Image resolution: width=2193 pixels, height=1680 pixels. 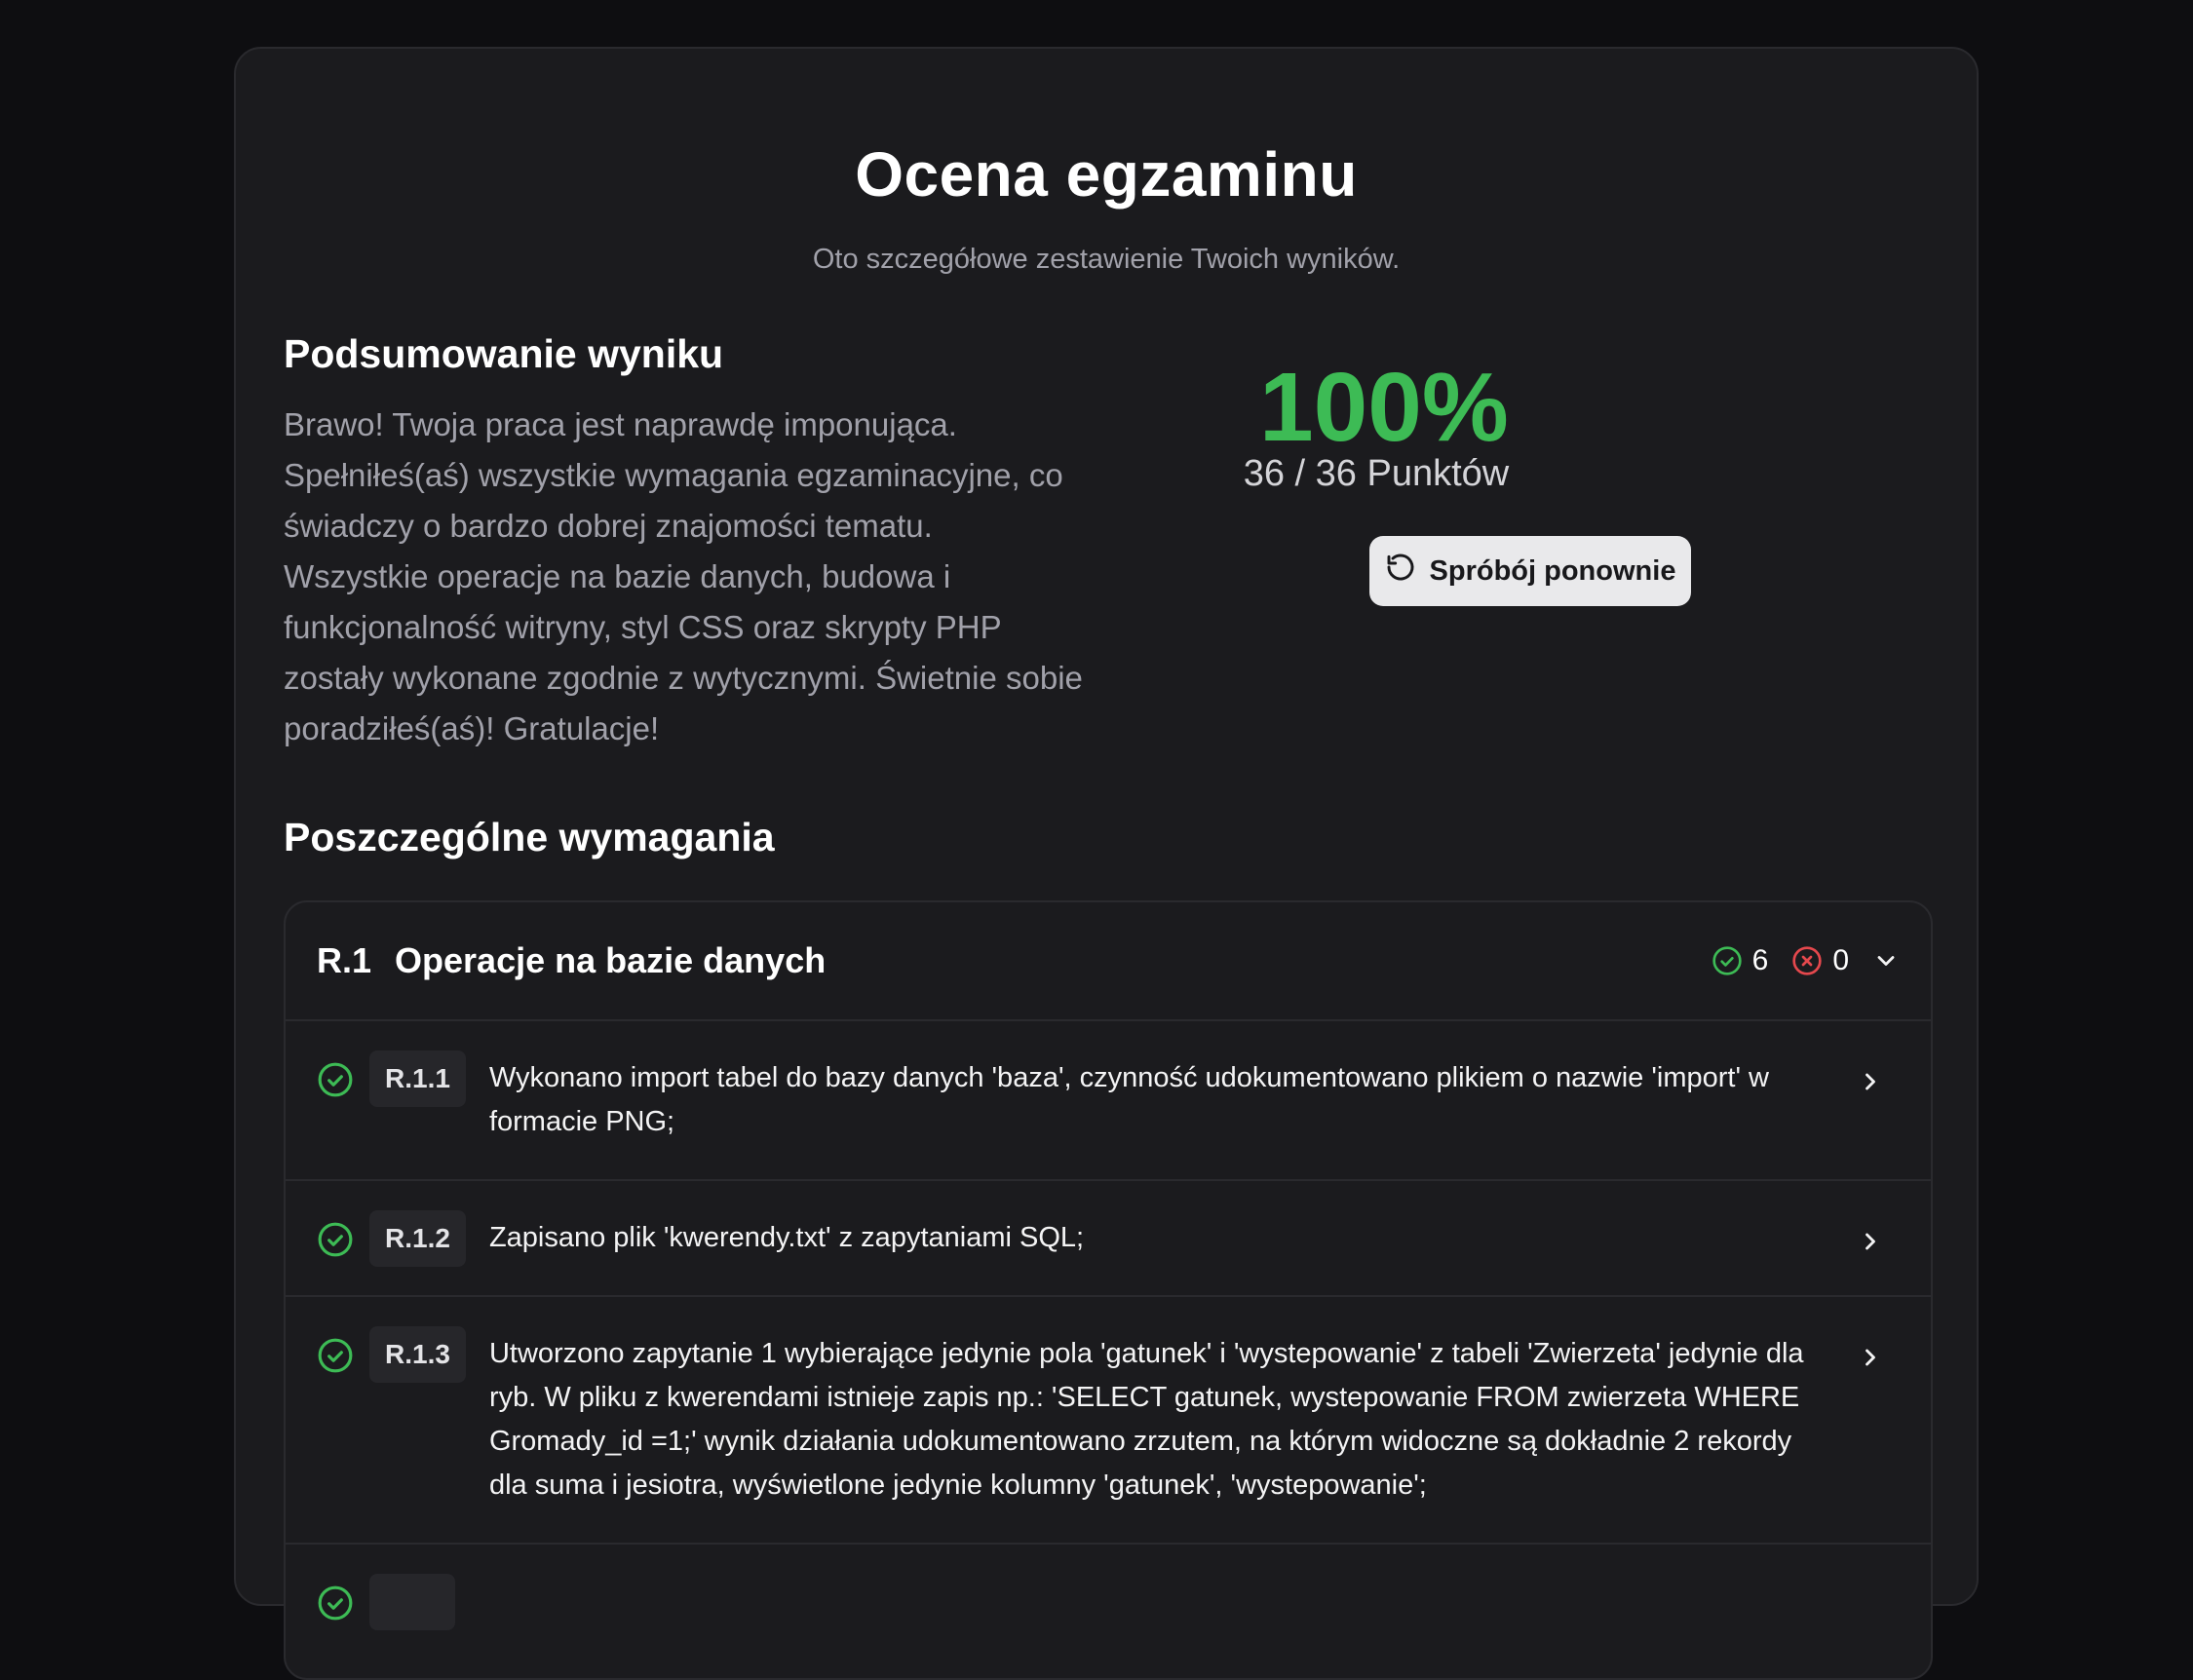 I want to click on requirement-code: R.1.3, so click(x=417, y=1354).